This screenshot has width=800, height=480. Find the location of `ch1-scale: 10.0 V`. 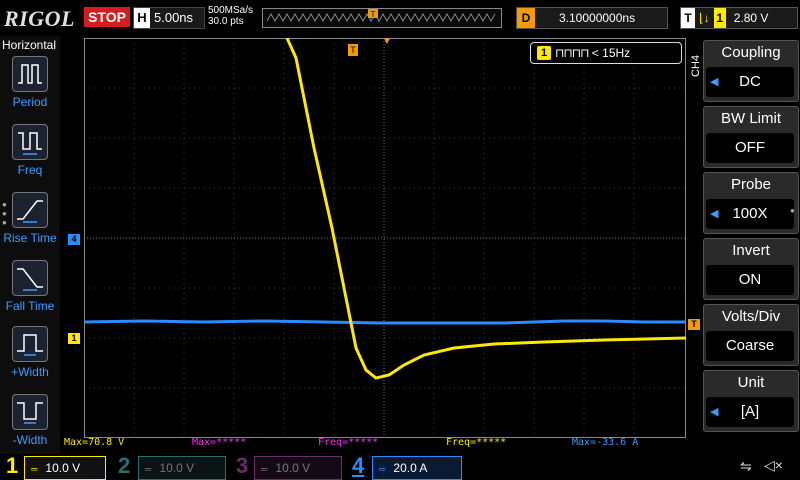

ch1-scale: 10.0 V is located at coordinates (63, 468).